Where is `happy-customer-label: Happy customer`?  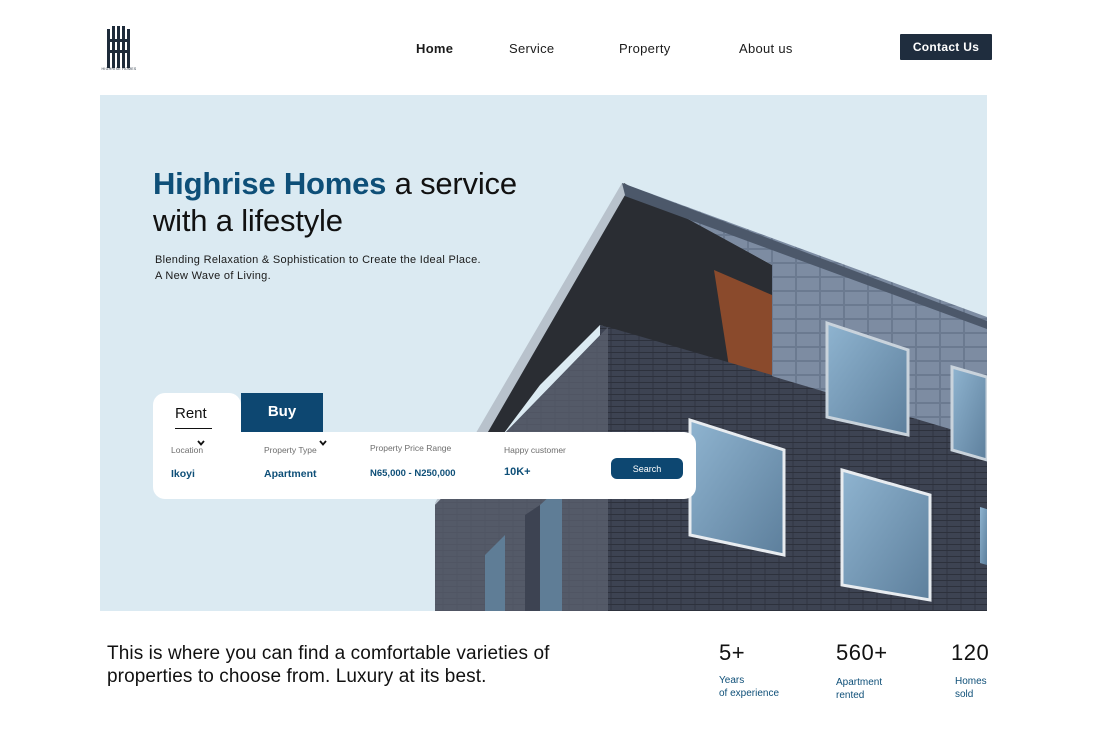
happy-customer-label: Happy customer is located at coordinates (535, 450).